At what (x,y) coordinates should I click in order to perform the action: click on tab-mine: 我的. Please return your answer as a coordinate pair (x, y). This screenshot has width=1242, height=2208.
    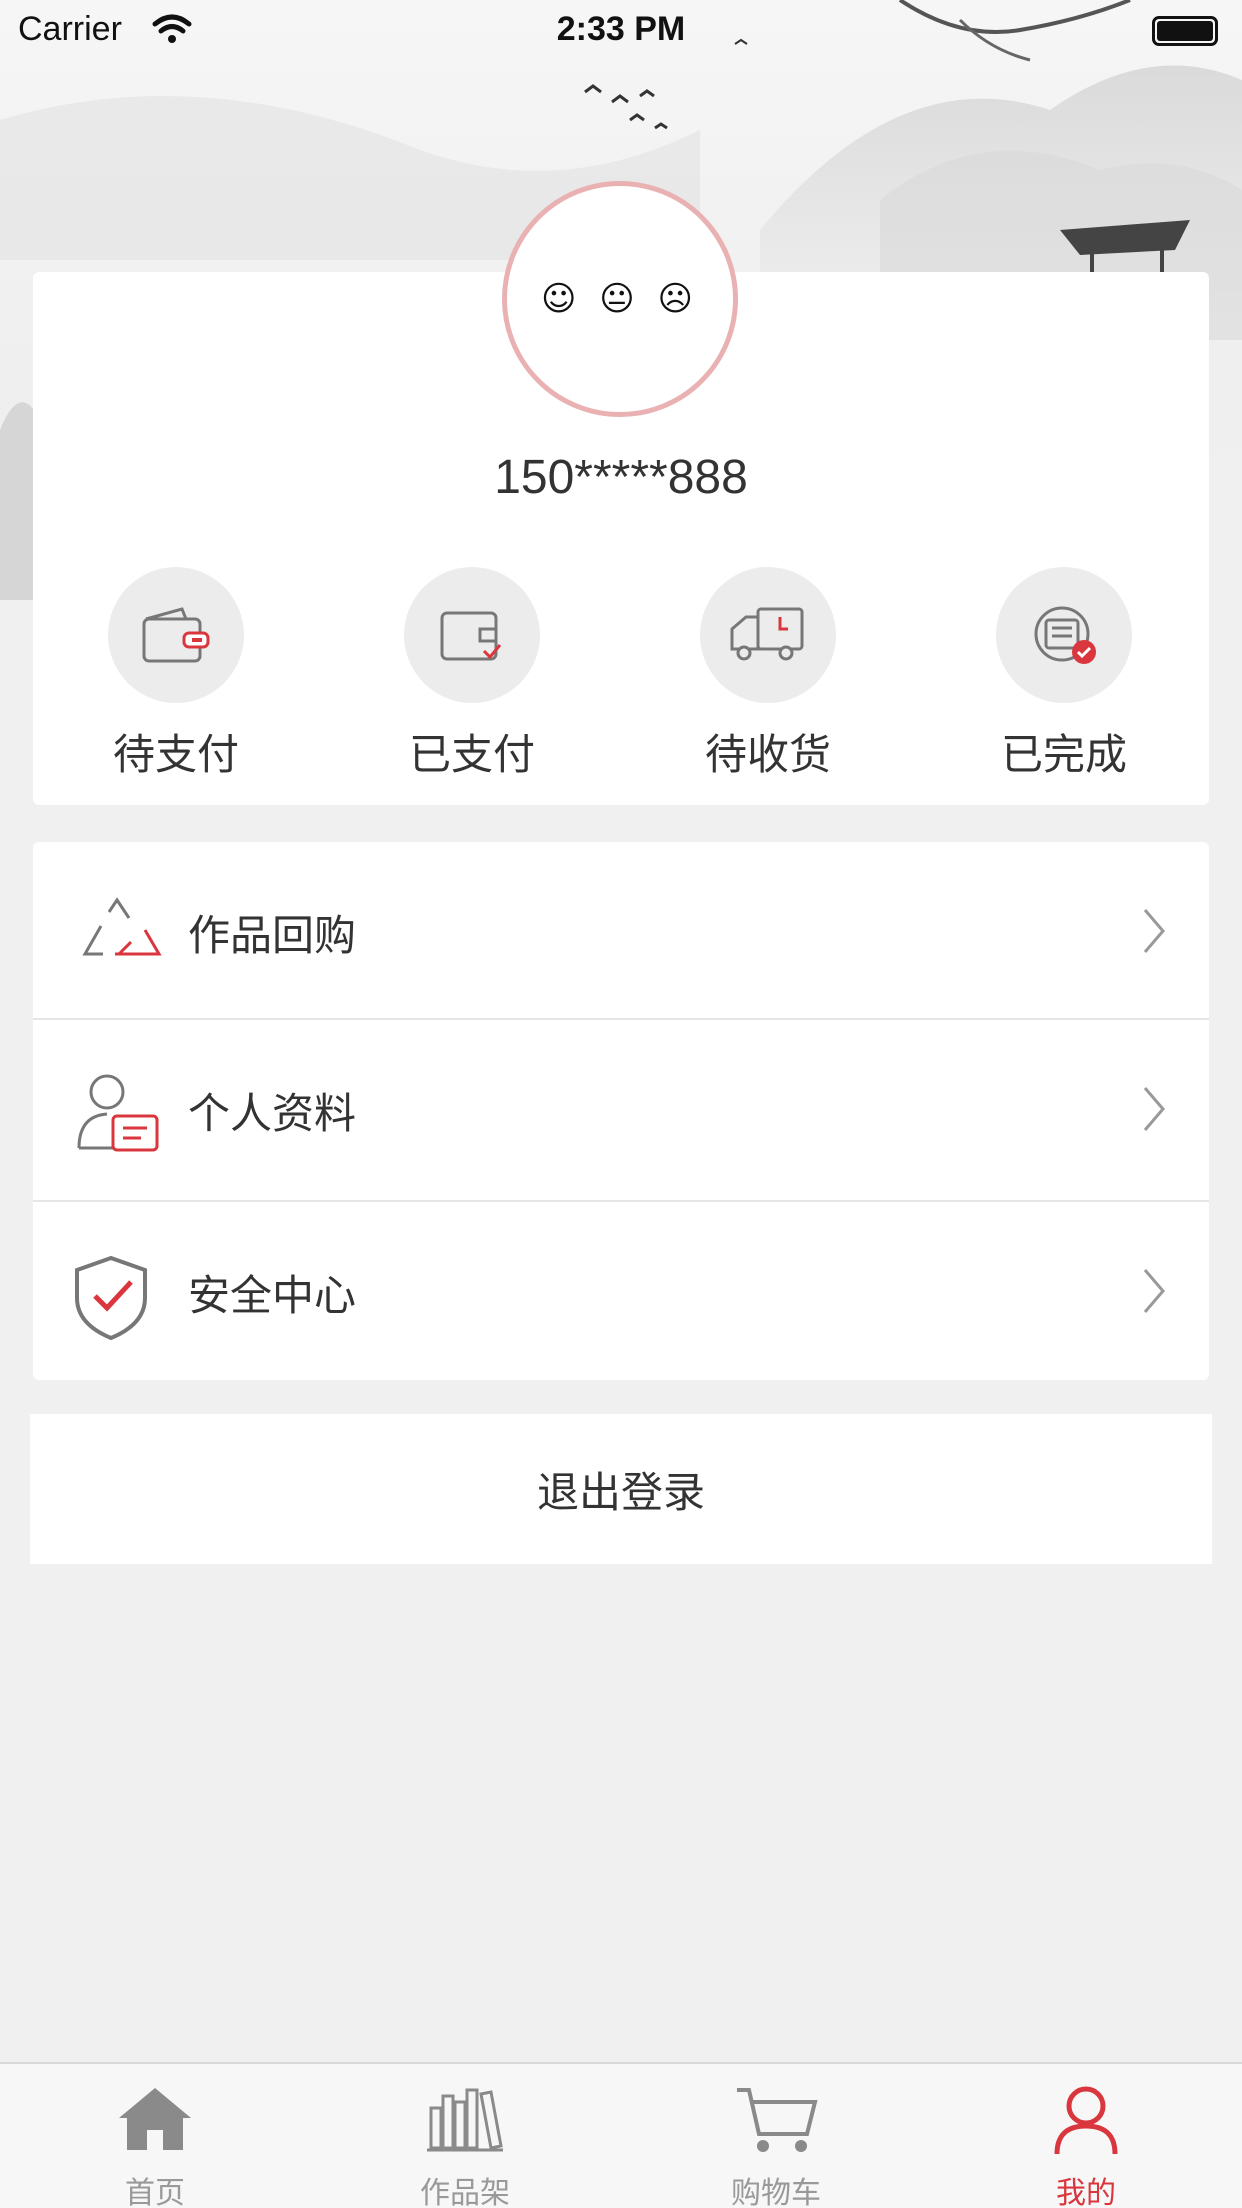
    Looking at the image, I should click on (1086, 2136).